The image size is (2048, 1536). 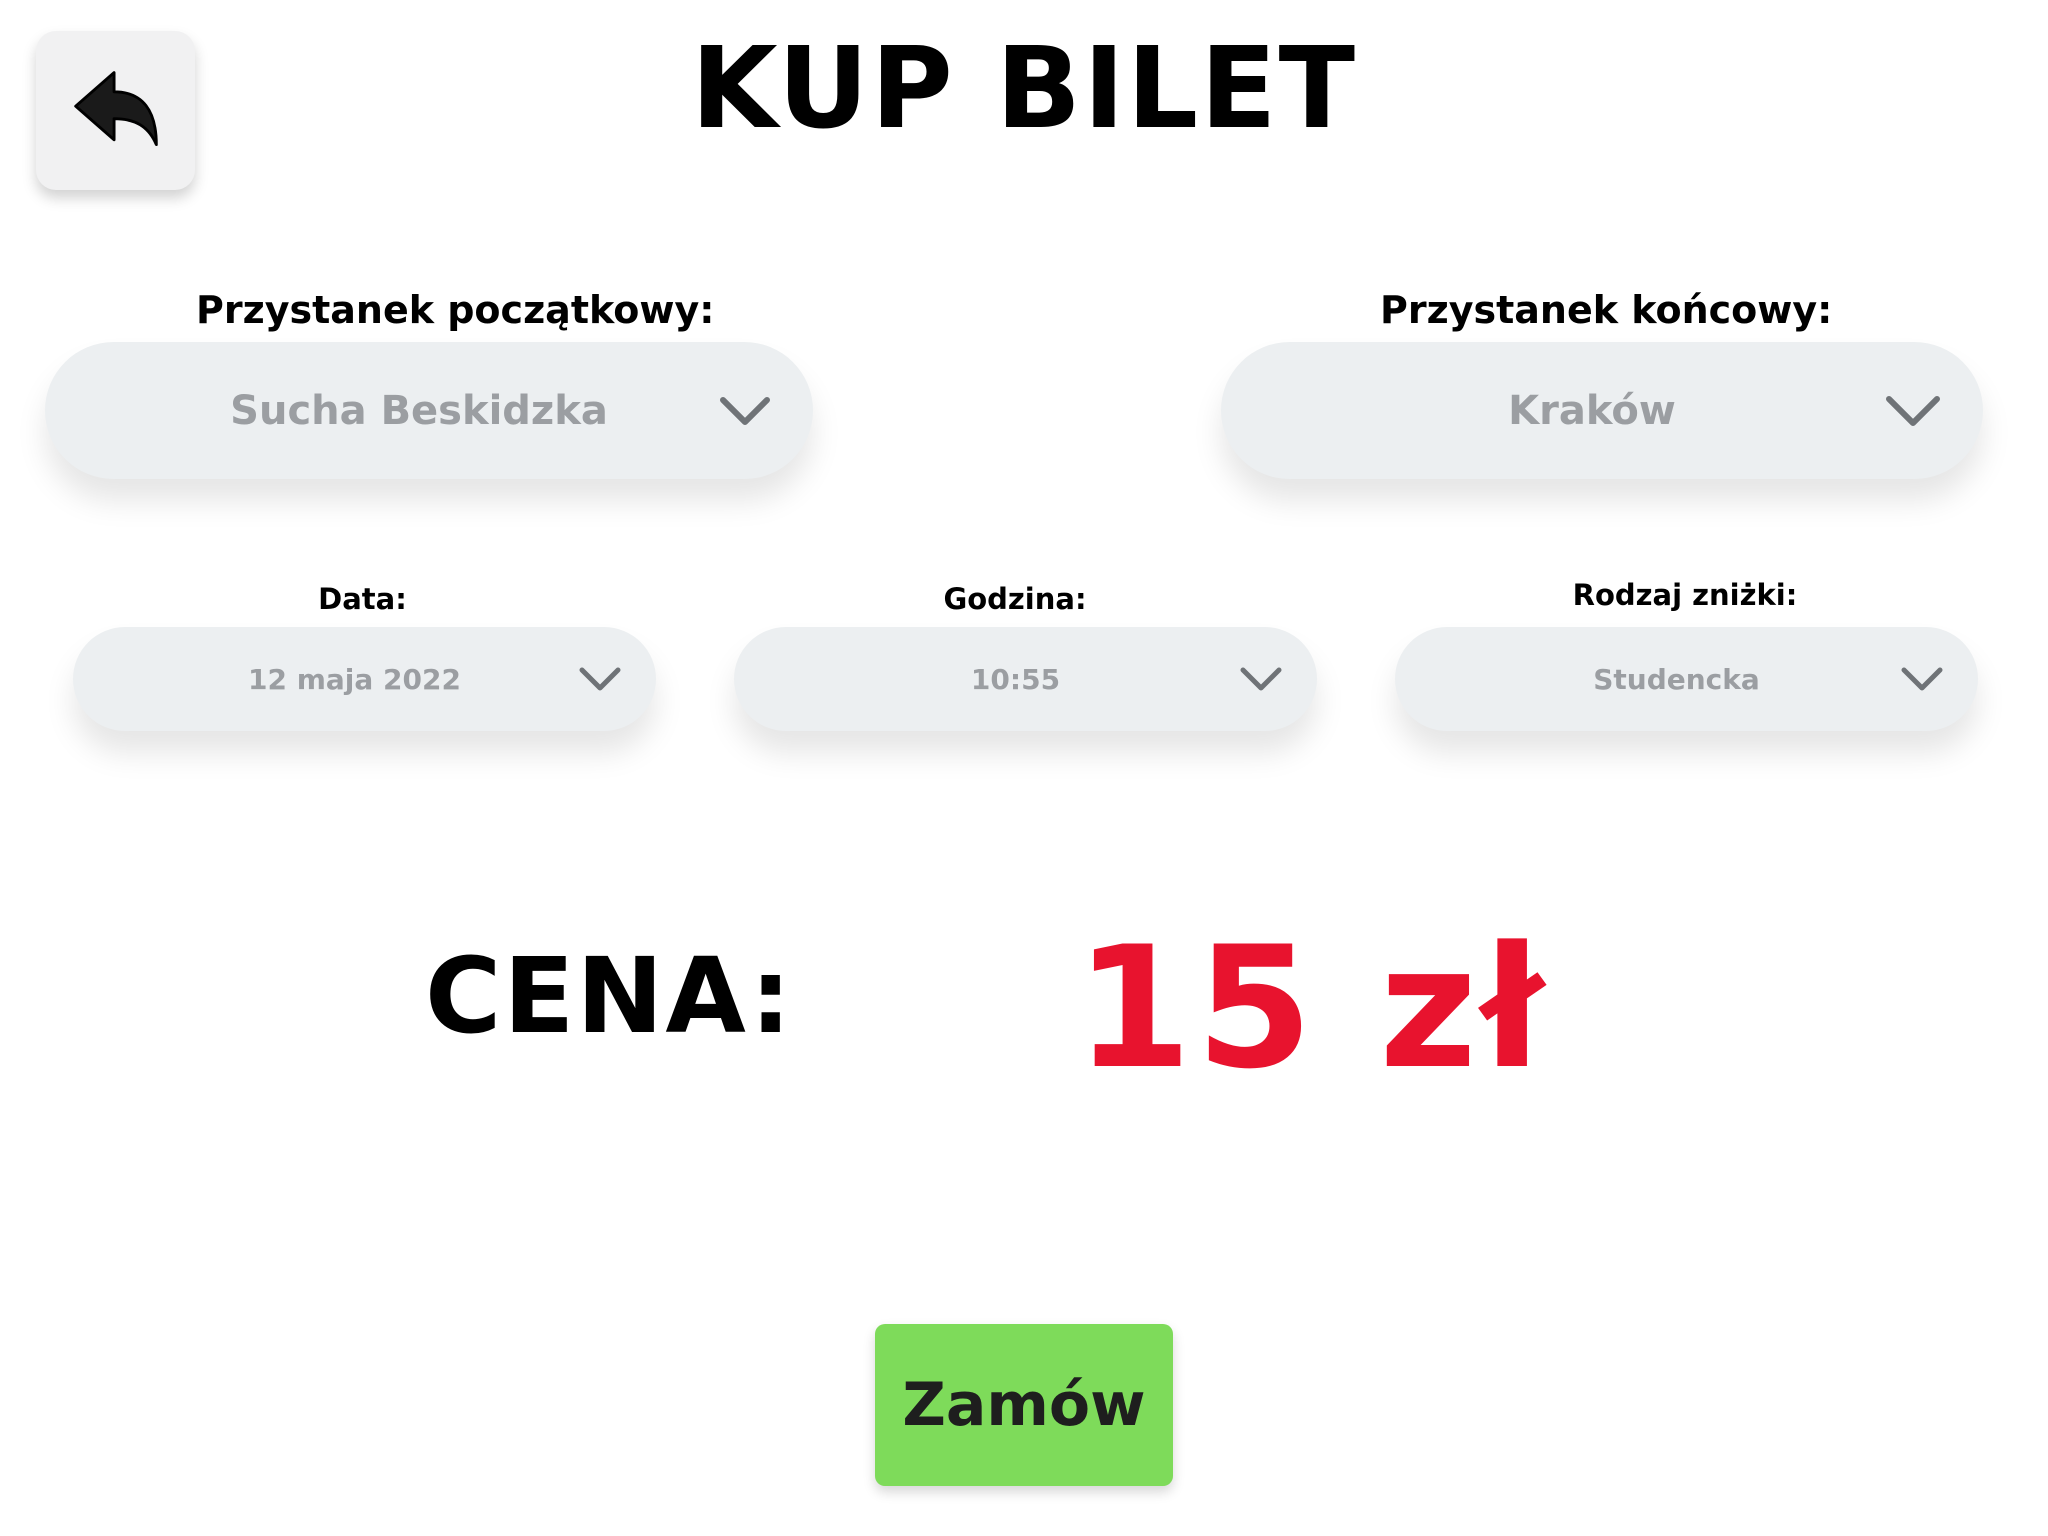 I want to click on start-stop-select: Sucha Beskidzka, so click(x=429, y=410).